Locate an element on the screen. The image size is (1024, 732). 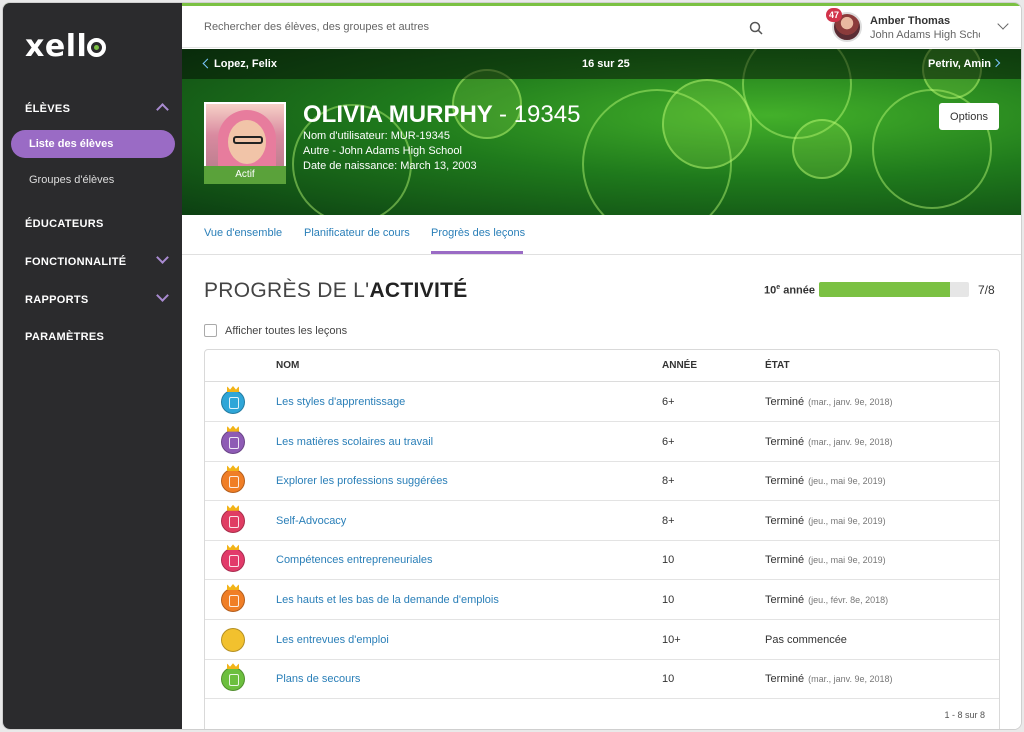
status-badge: Actif is located at coordinates (245, 175).